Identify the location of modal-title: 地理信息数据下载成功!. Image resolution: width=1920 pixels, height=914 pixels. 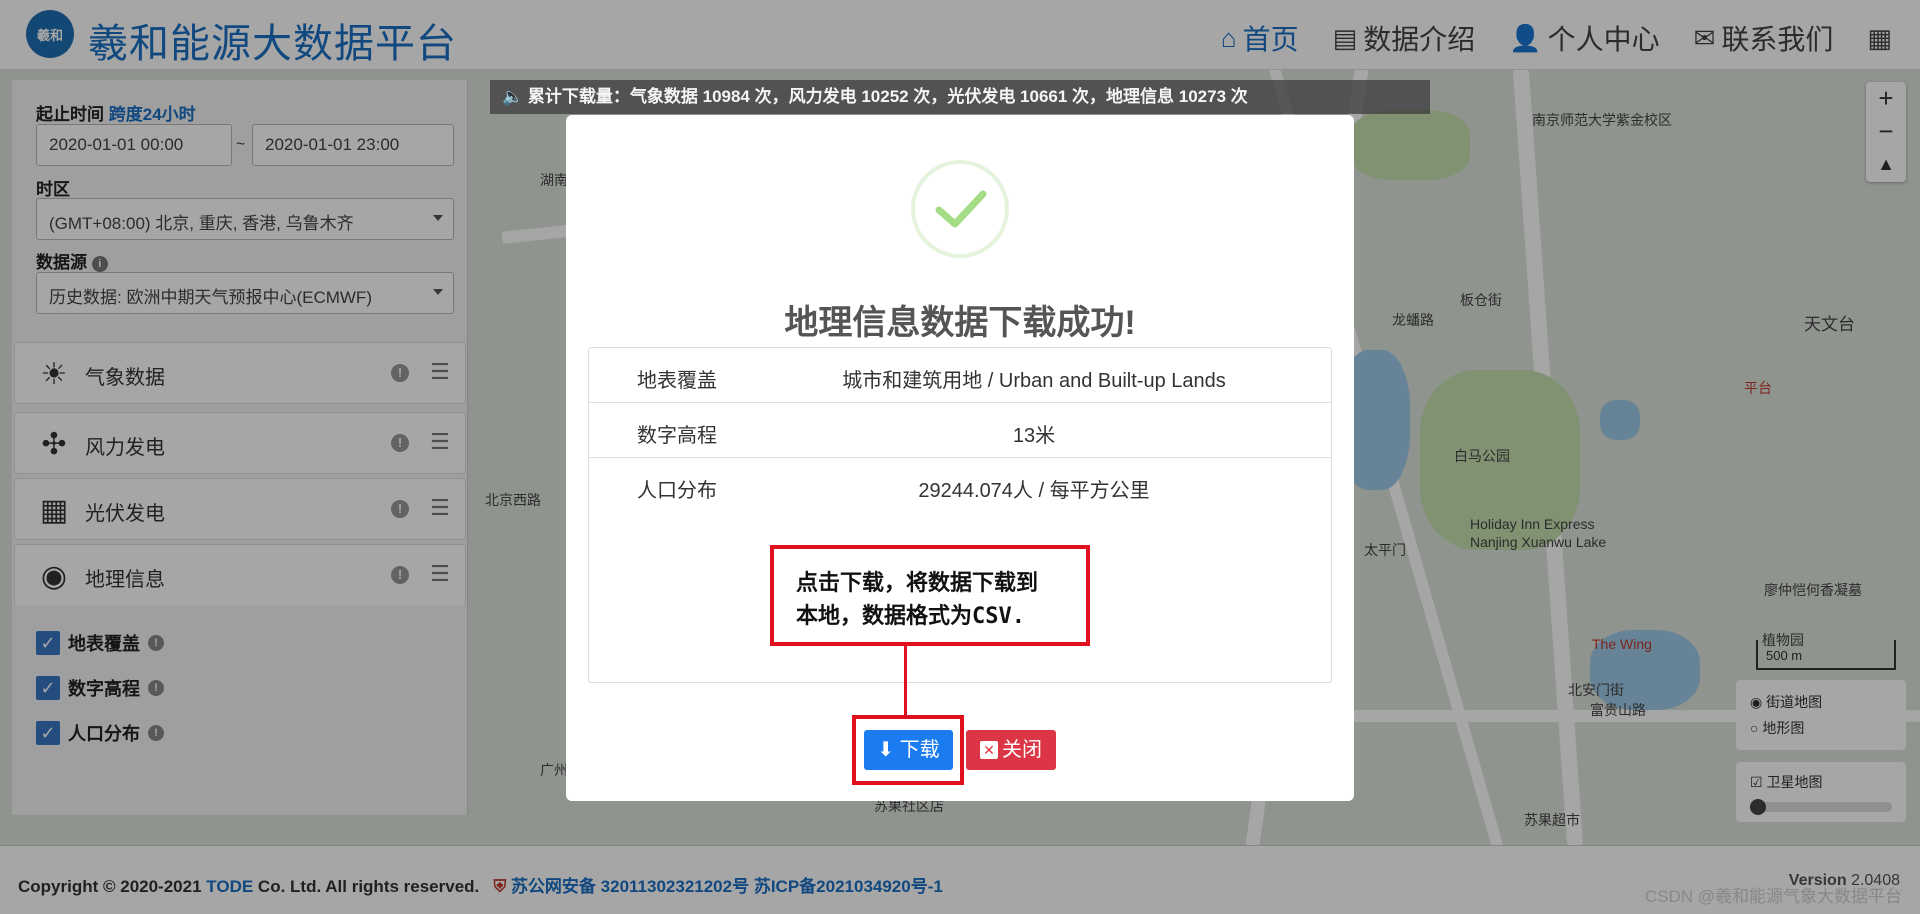
(960, 323).